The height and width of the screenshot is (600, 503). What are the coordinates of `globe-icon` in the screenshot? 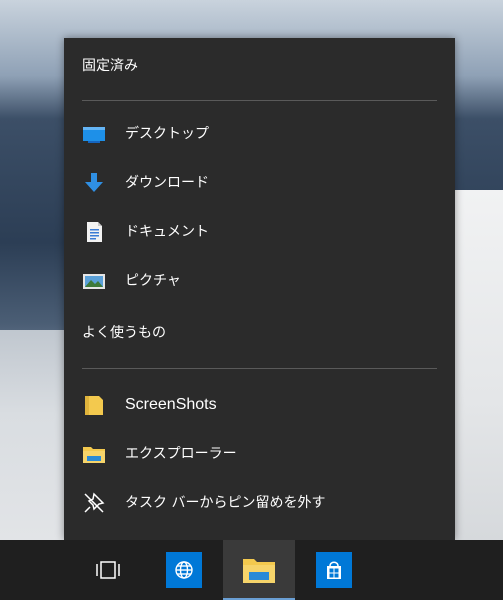 It's located at (184, 570).